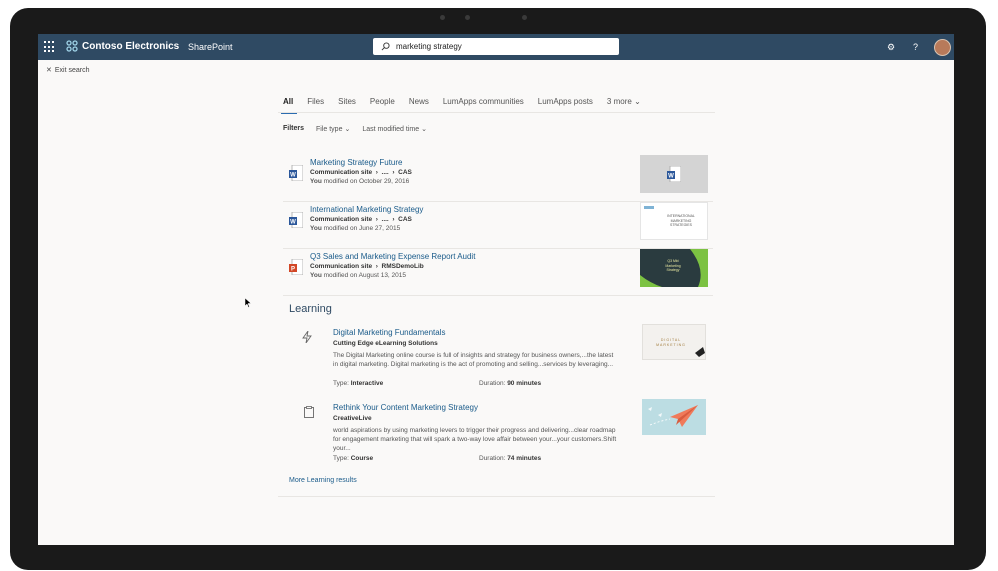  What do you see at coordinates (366, 181) in the screenshot?
I see `result-modified-date: modified on October 29, 2016` at bounding box center [366, 181].